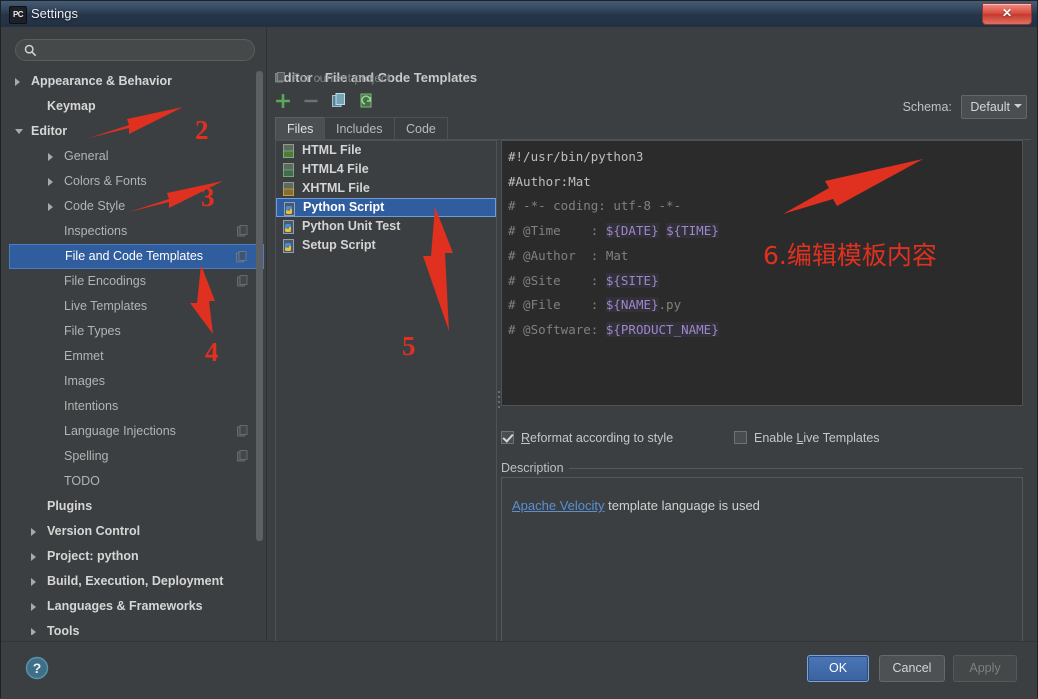 Image resolution: width=1038 pixels, height=699 pixels. What do you see at coordinates (136, 131) in the screenshot?
I see `sidebar-item-editor: Editor` at bounding box center [136, 131].